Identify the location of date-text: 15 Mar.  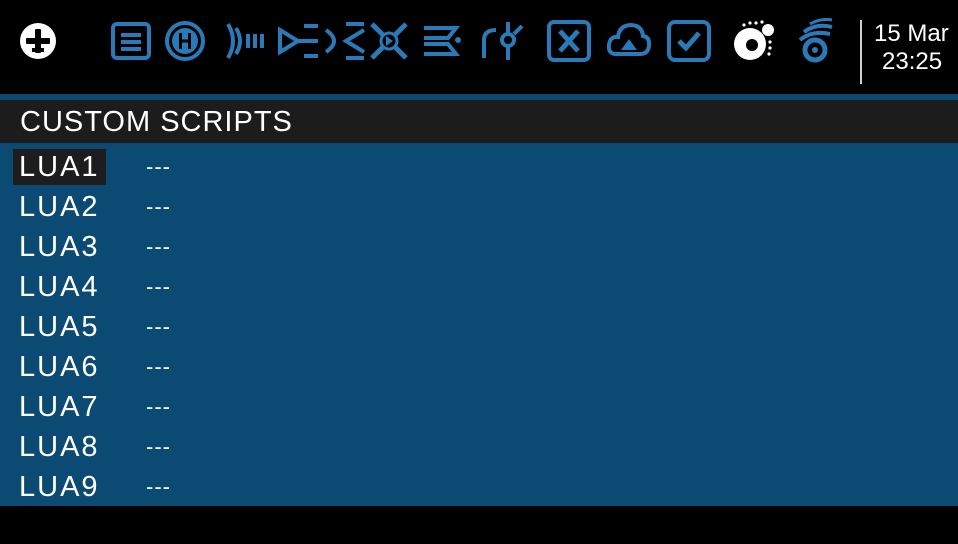
(911, 33).